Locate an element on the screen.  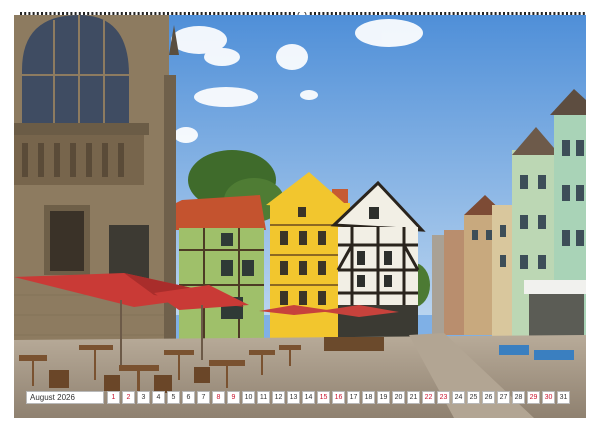
day-cell: 12 is located at coordinates (278, 397).